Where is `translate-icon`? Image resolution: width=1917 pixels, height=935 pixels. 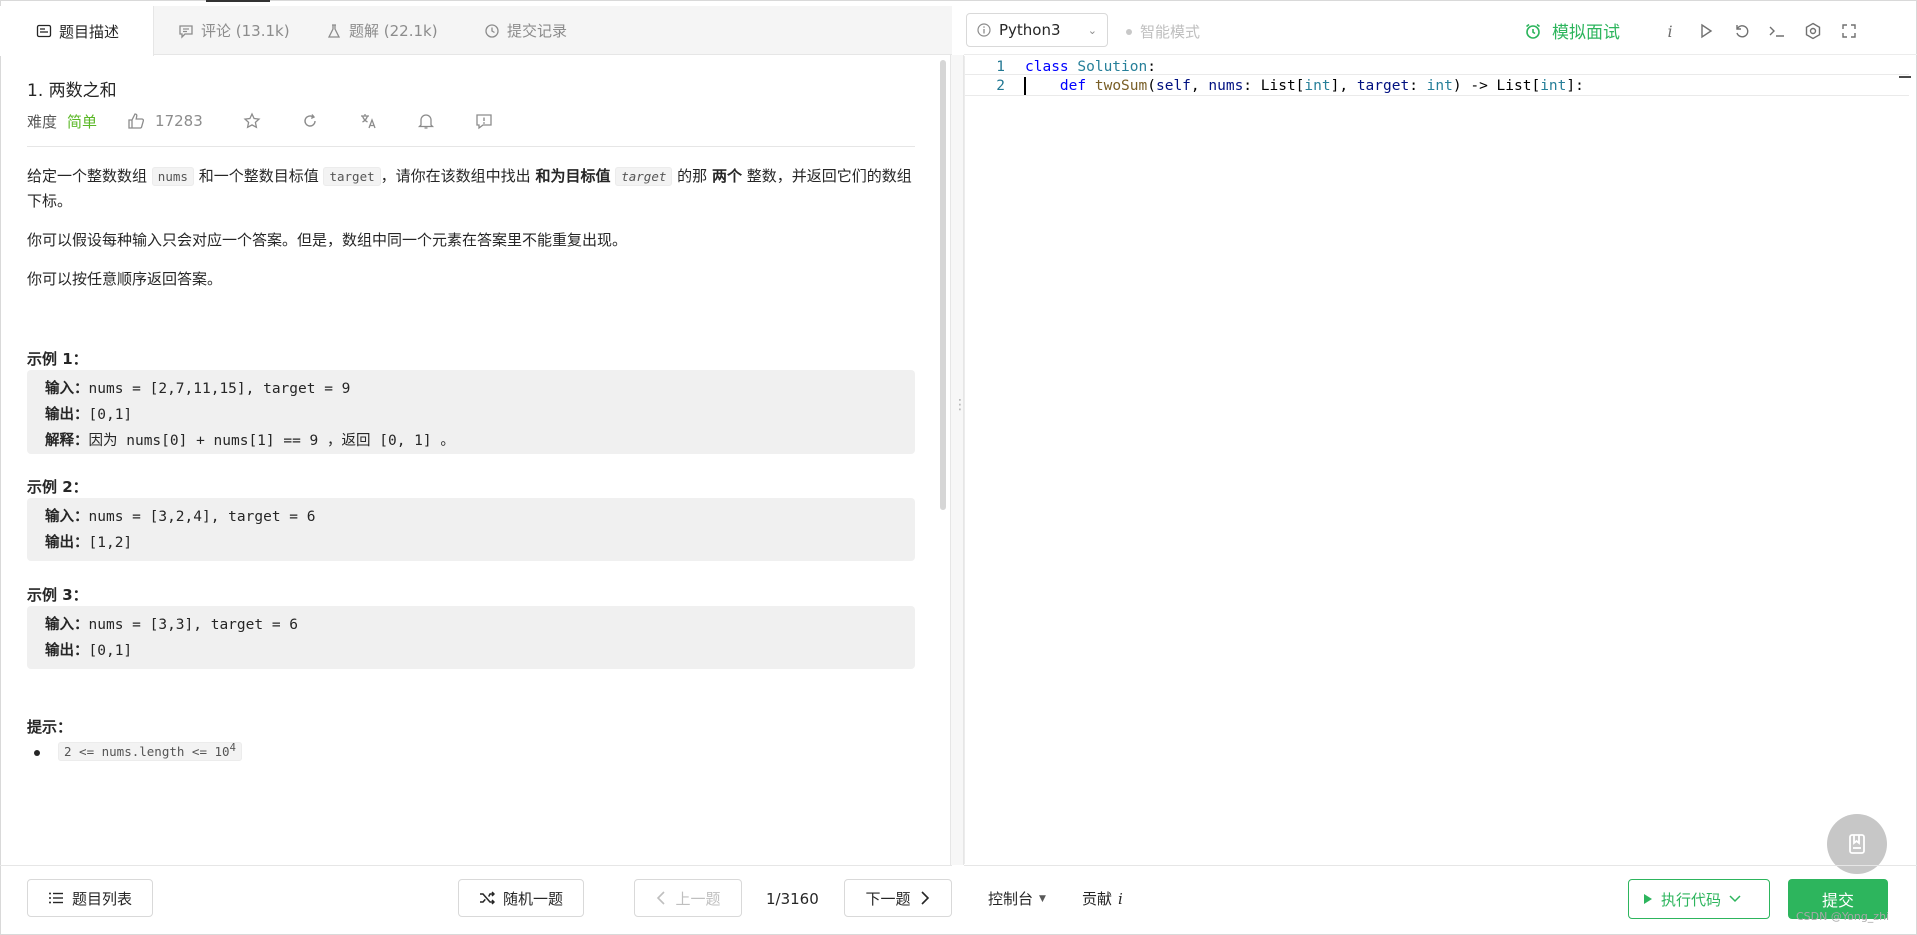 translate-icon is located at coordinates (368, 121).